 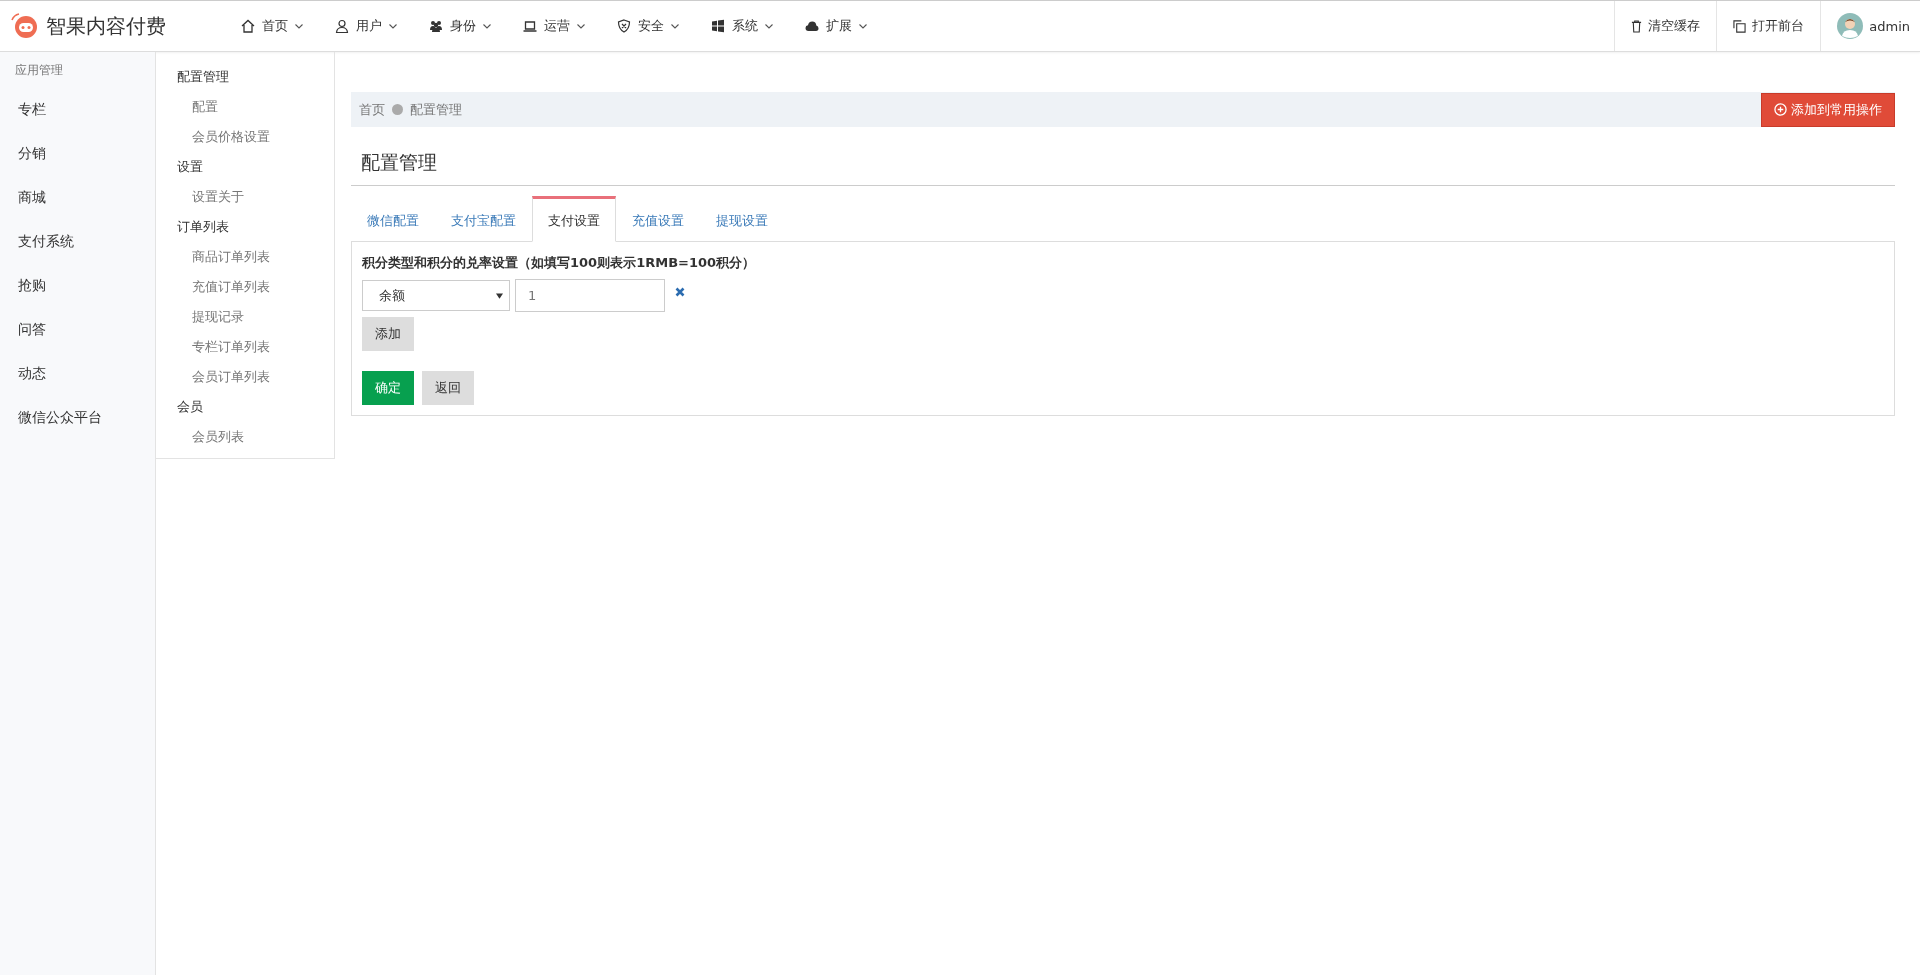 What do you see at coordinates (32, 329) in the screenshot?
I see `sidebar-item: 问答` at bounding box center [32, 329].